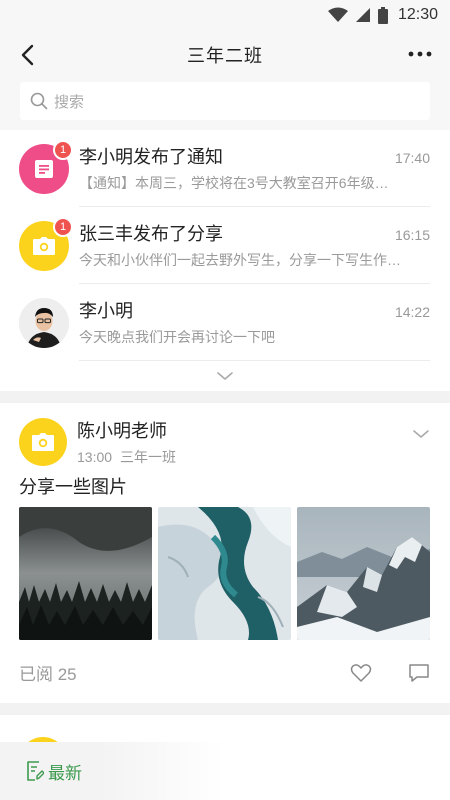 The image size is (450, 800). Describe the element at coordinates (122, 431) in the screenshot. I see `post-author: 陈小明老师` at that location.